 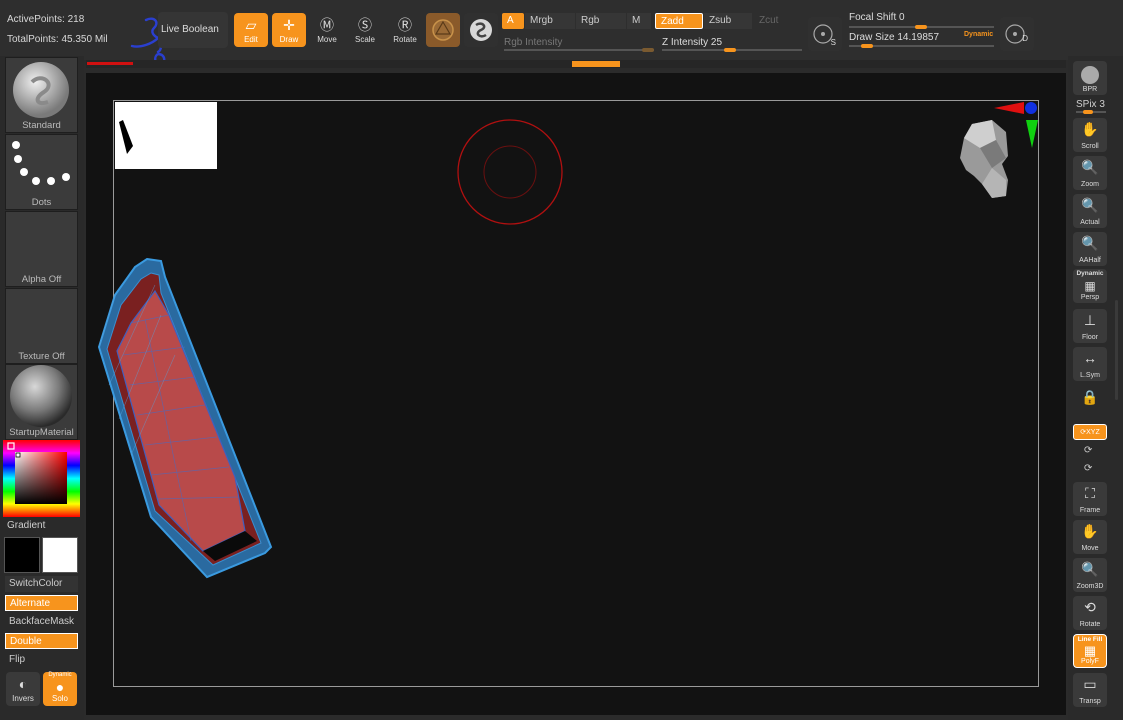 I want to click on transp-button: ▭ Transp, so click(x=1090, y=690).